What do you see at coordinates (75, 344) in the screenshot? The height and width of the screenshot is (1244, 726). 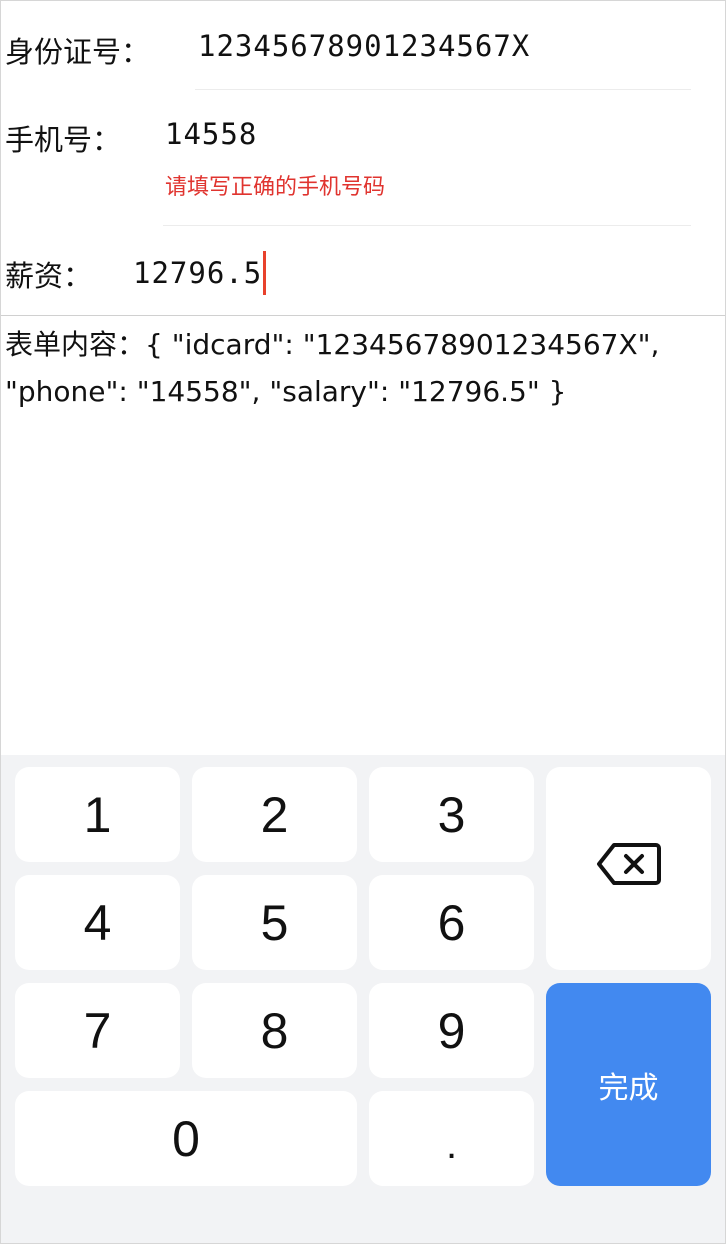 I see `form-output-label: 表单内容：` at bounding box center [75, 344].